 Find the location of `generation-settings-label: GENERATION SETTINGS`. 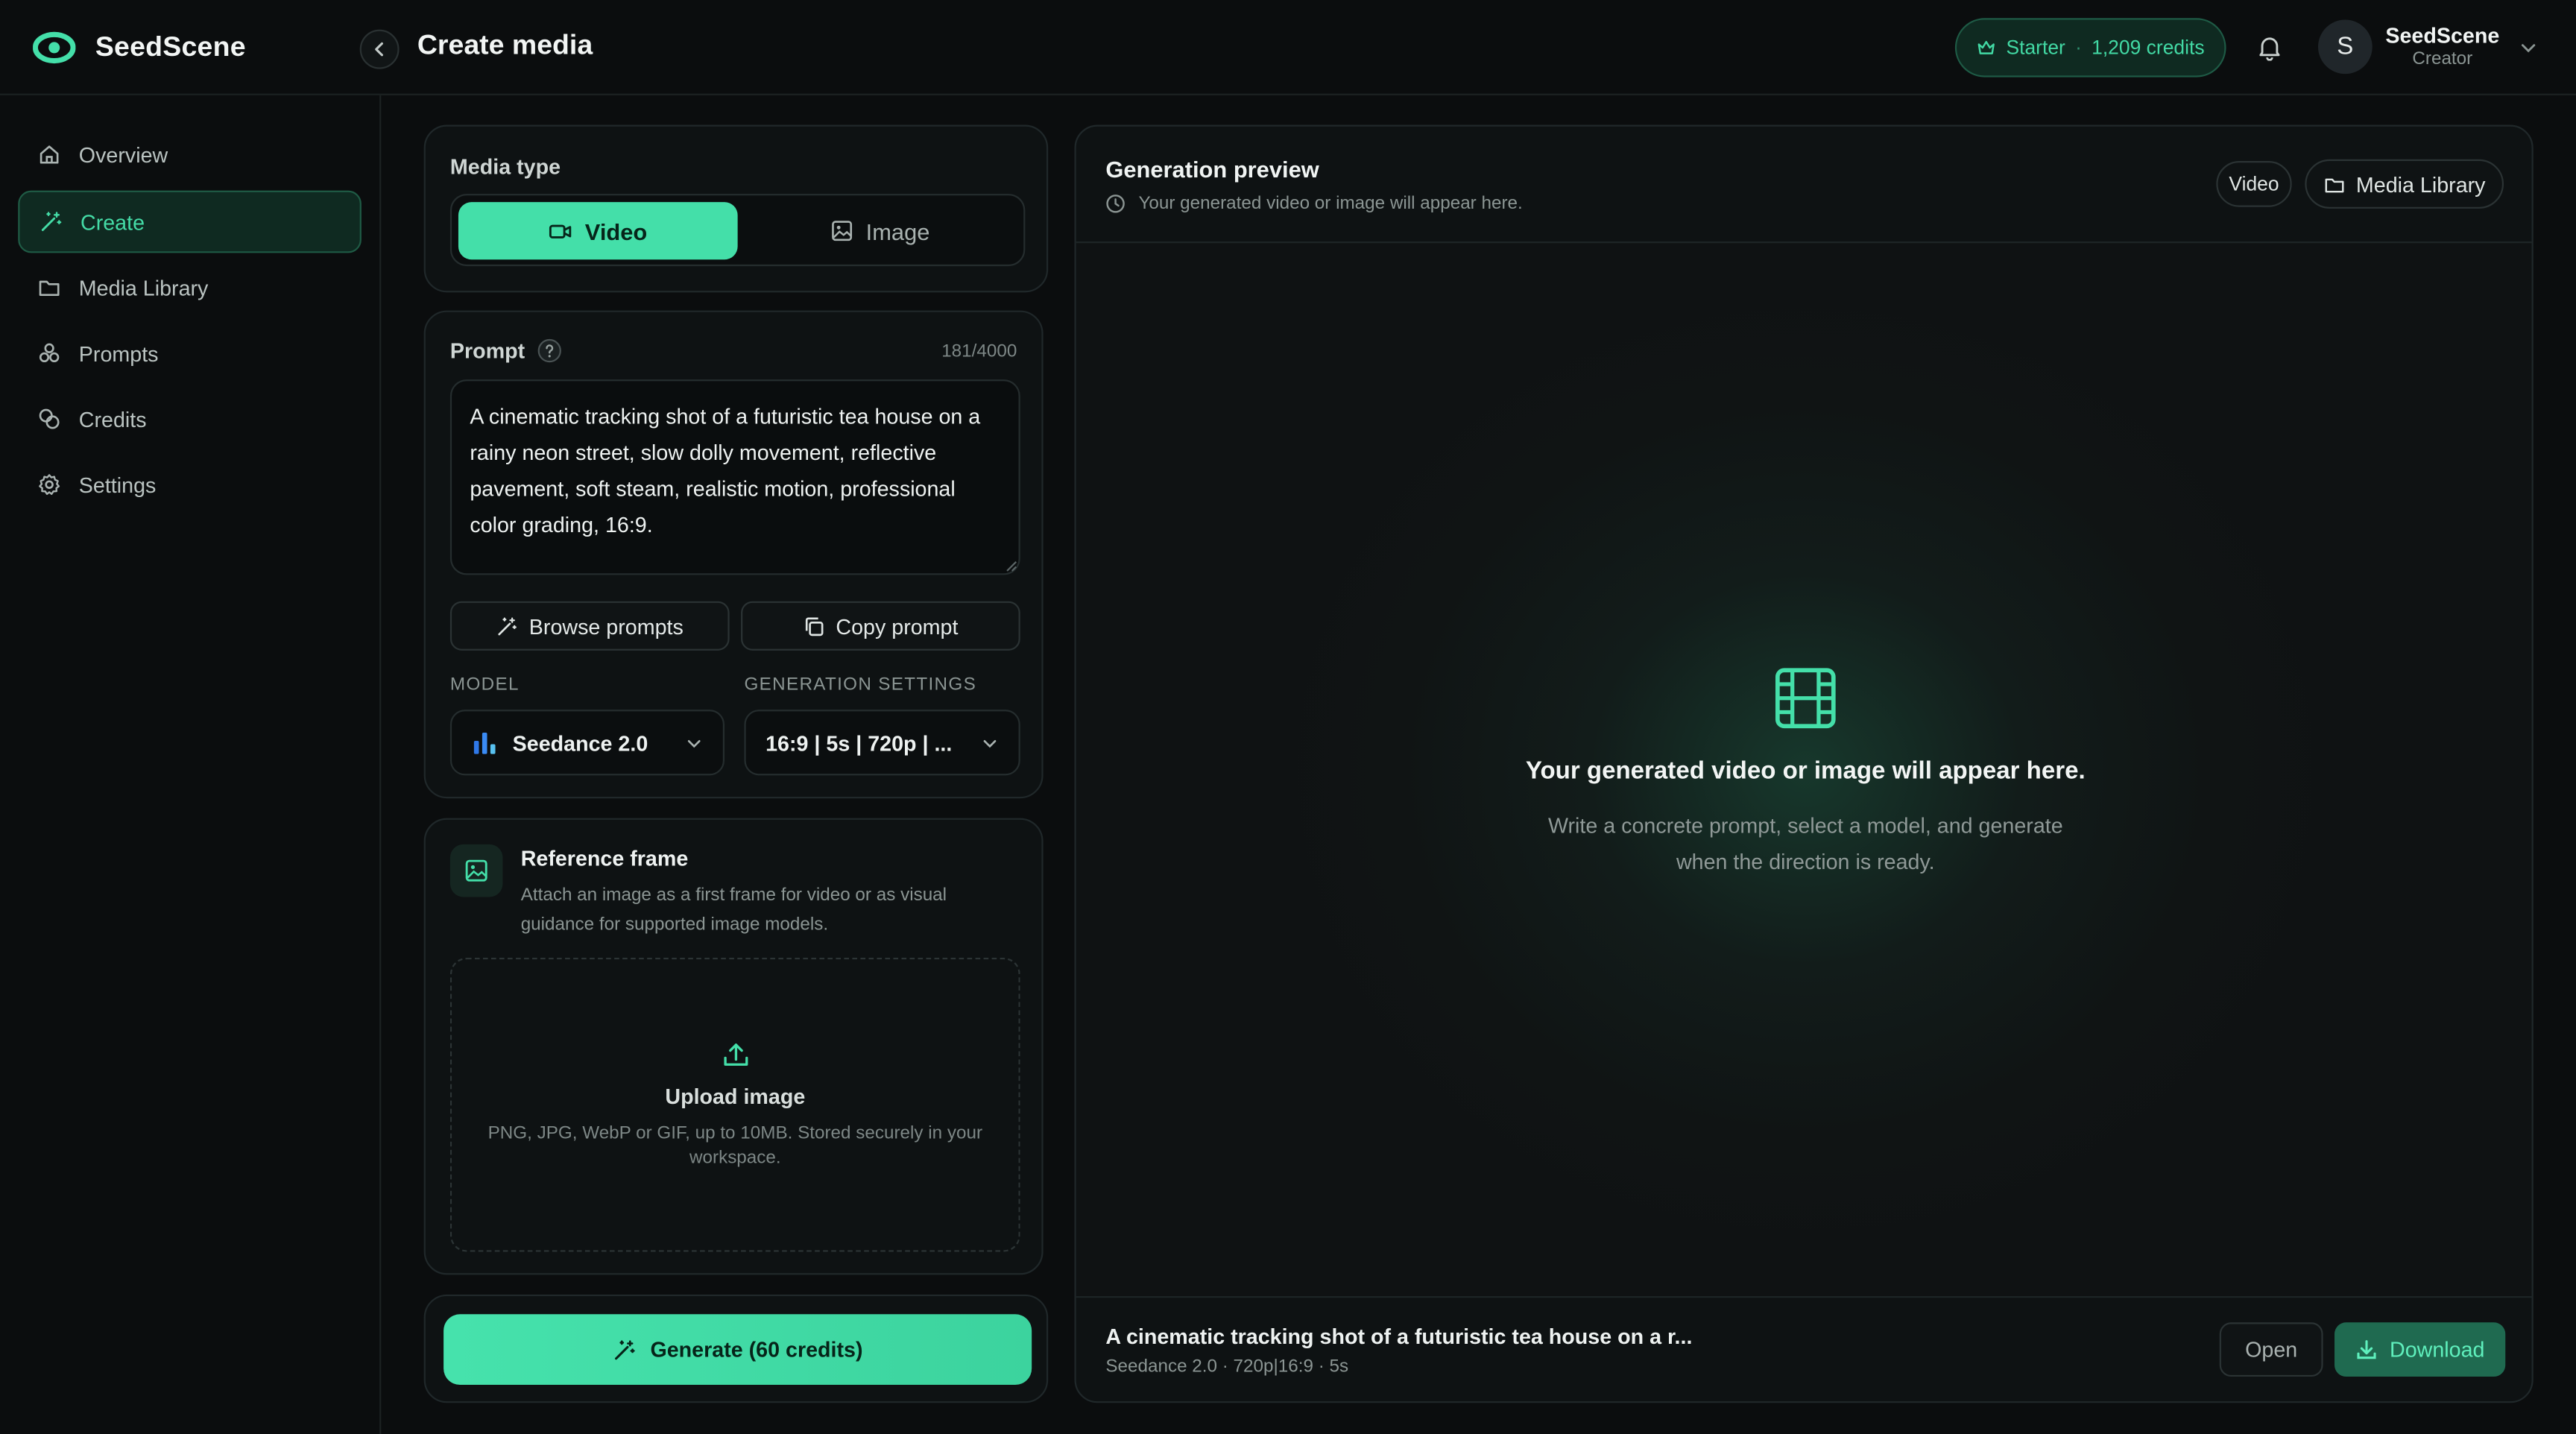

generation-settings-label: GENERATION SETTINGS is located at coordinates (861, 685).